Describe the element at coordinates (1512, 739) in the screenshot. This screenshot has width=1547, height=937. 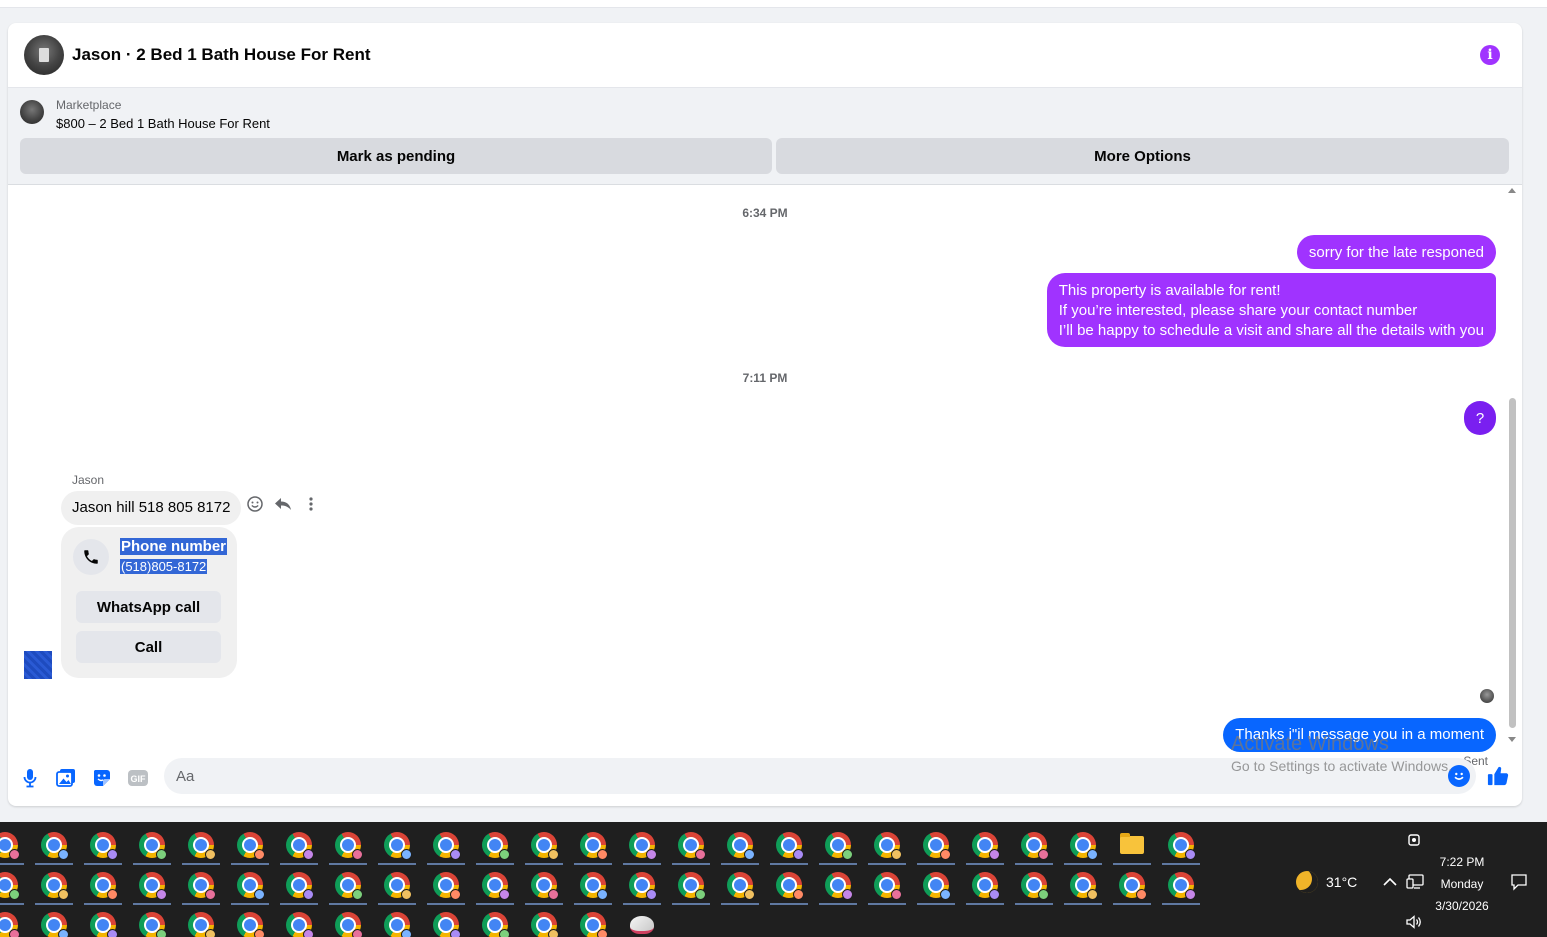
I see `scroll-down-arrow` at that location.